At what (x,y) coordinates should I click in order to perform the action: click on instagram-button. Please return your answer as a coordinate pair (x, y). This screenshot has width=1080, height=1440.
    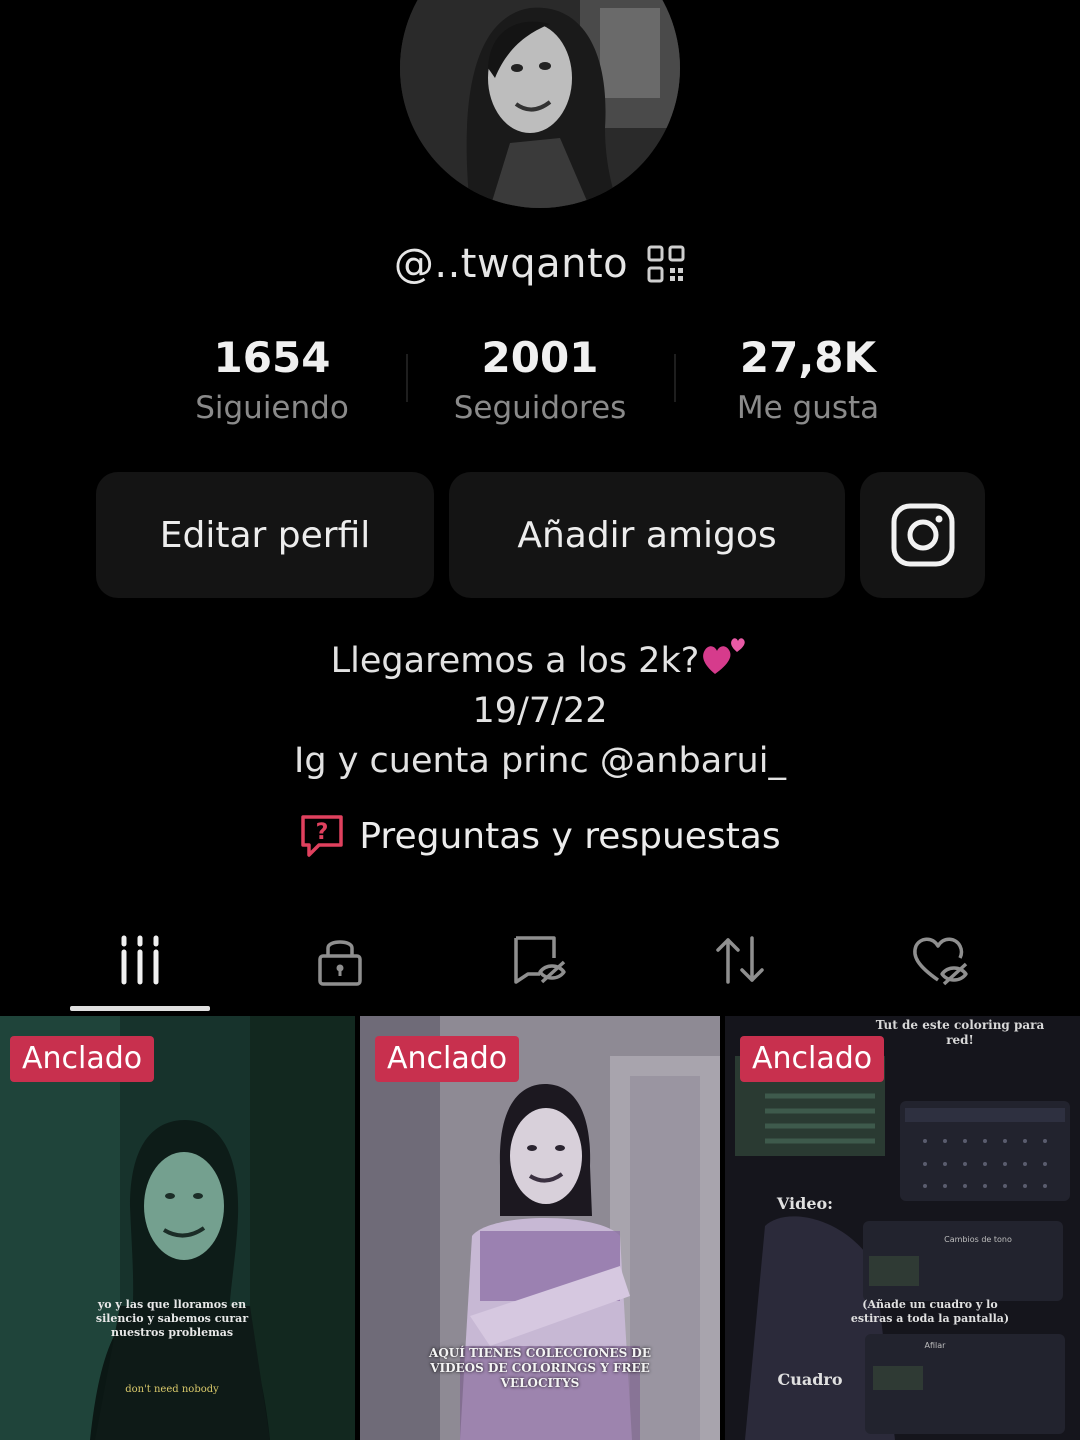
    Looking at the image, I should click on (922, 535).